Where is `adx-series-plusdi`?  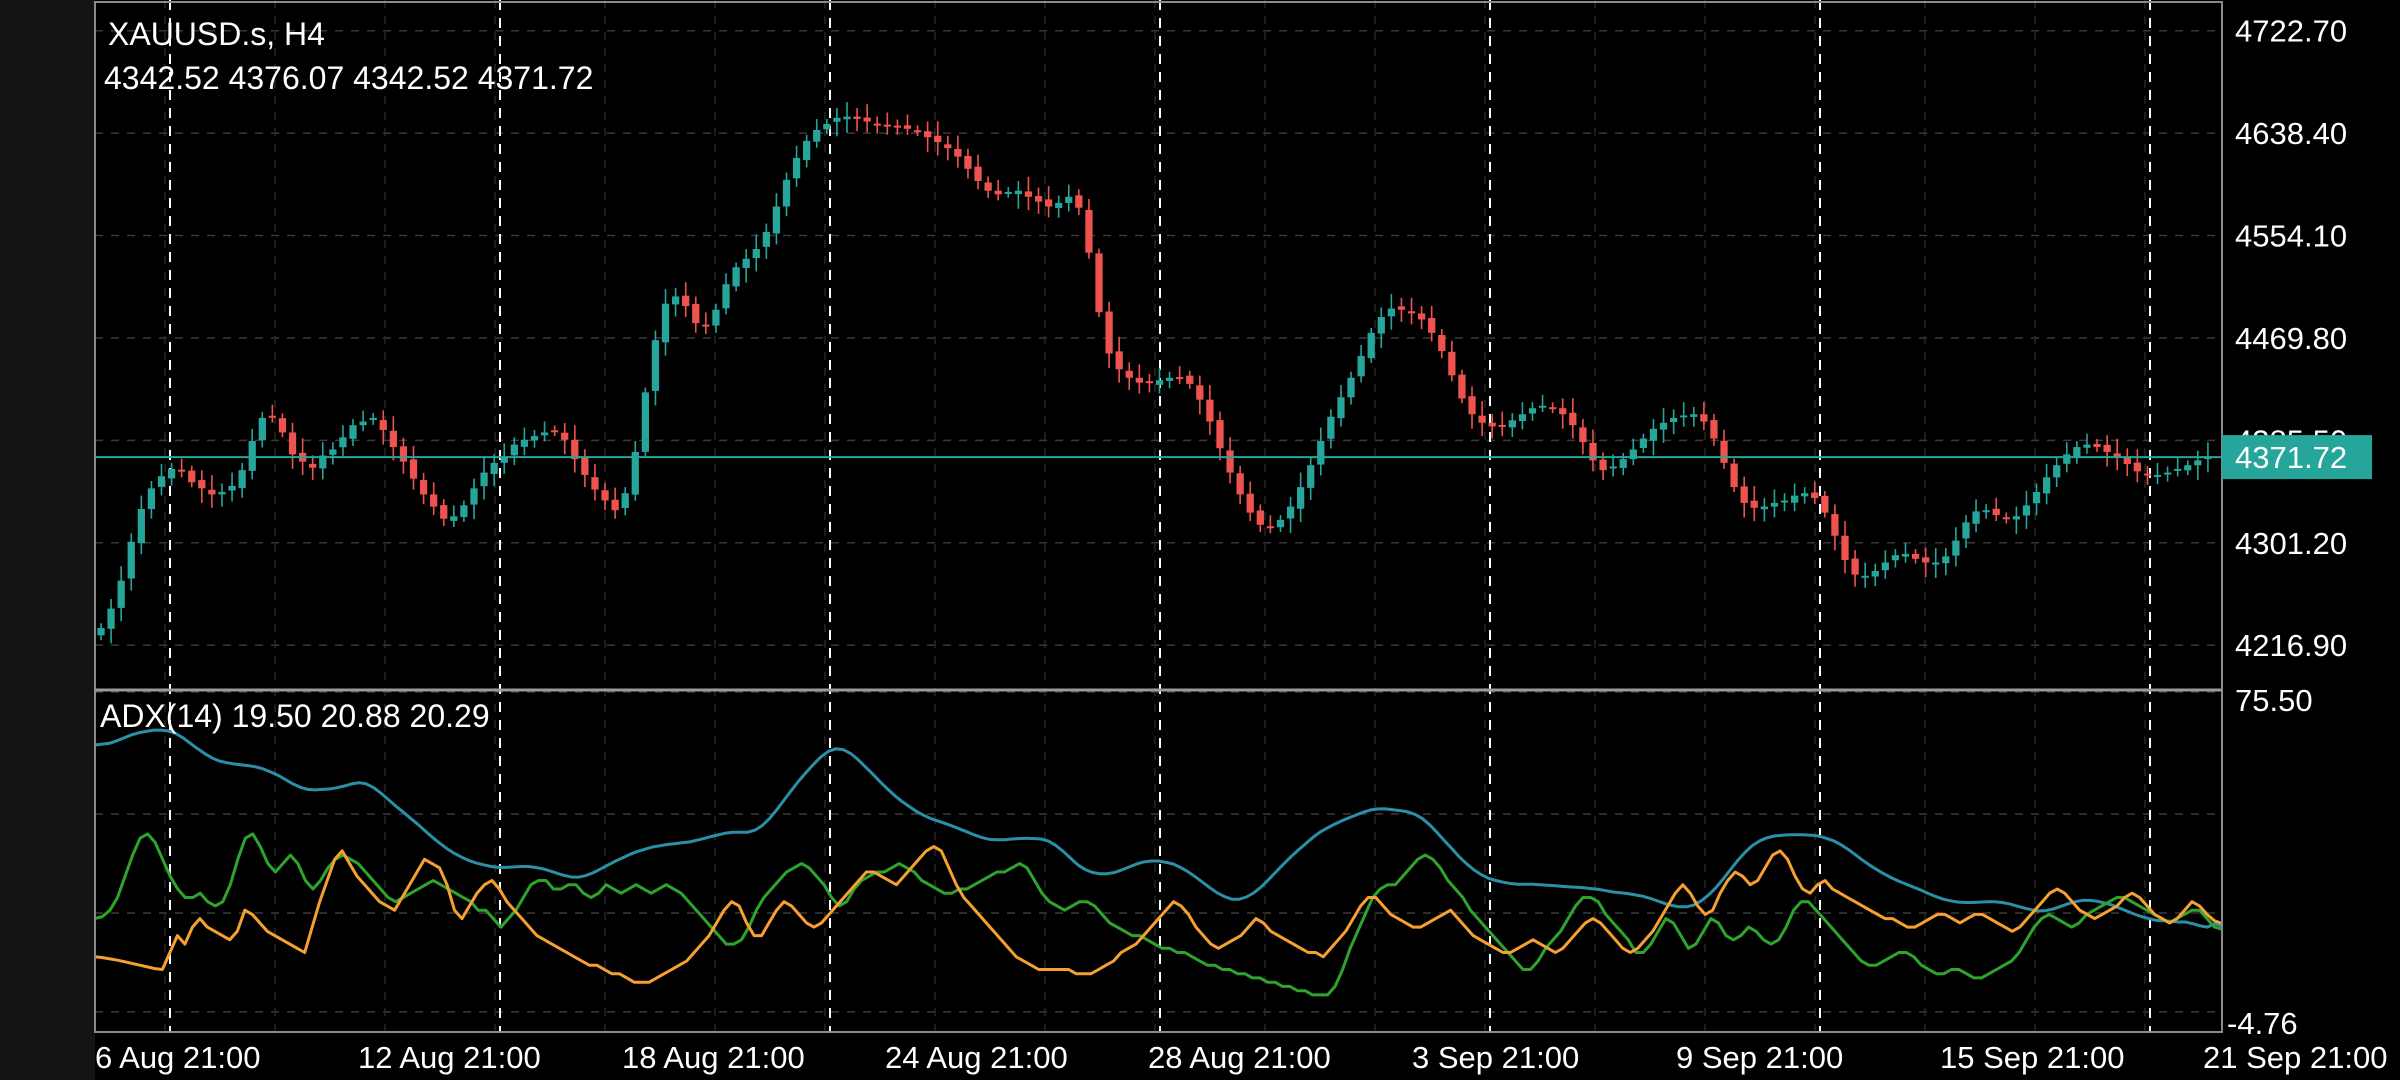
adx-series-plusdi is located at coordinates (1158, 914).